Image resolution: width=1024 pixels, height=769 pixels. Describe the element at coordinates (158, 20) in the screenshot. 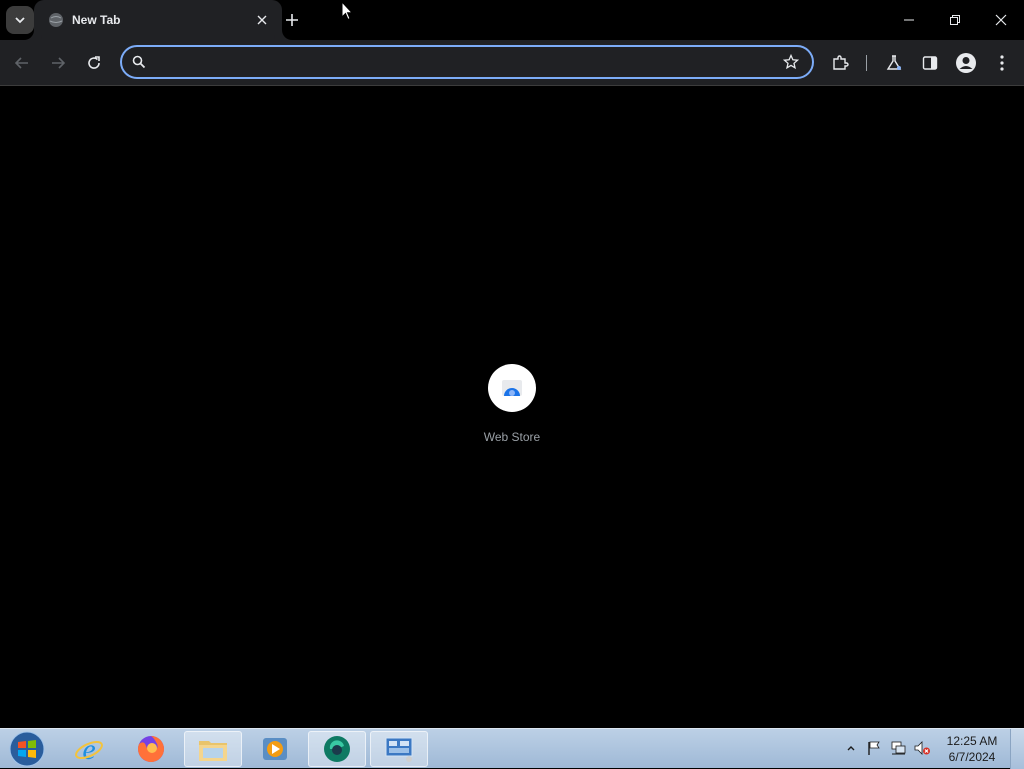

I see `tab-new-tab: New Tab` at that location.